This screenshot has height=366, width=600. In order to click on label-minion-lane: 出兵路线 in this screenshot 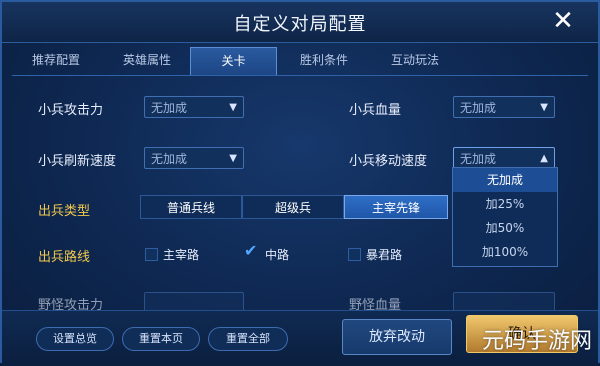, I will do `click(64, 257)`.